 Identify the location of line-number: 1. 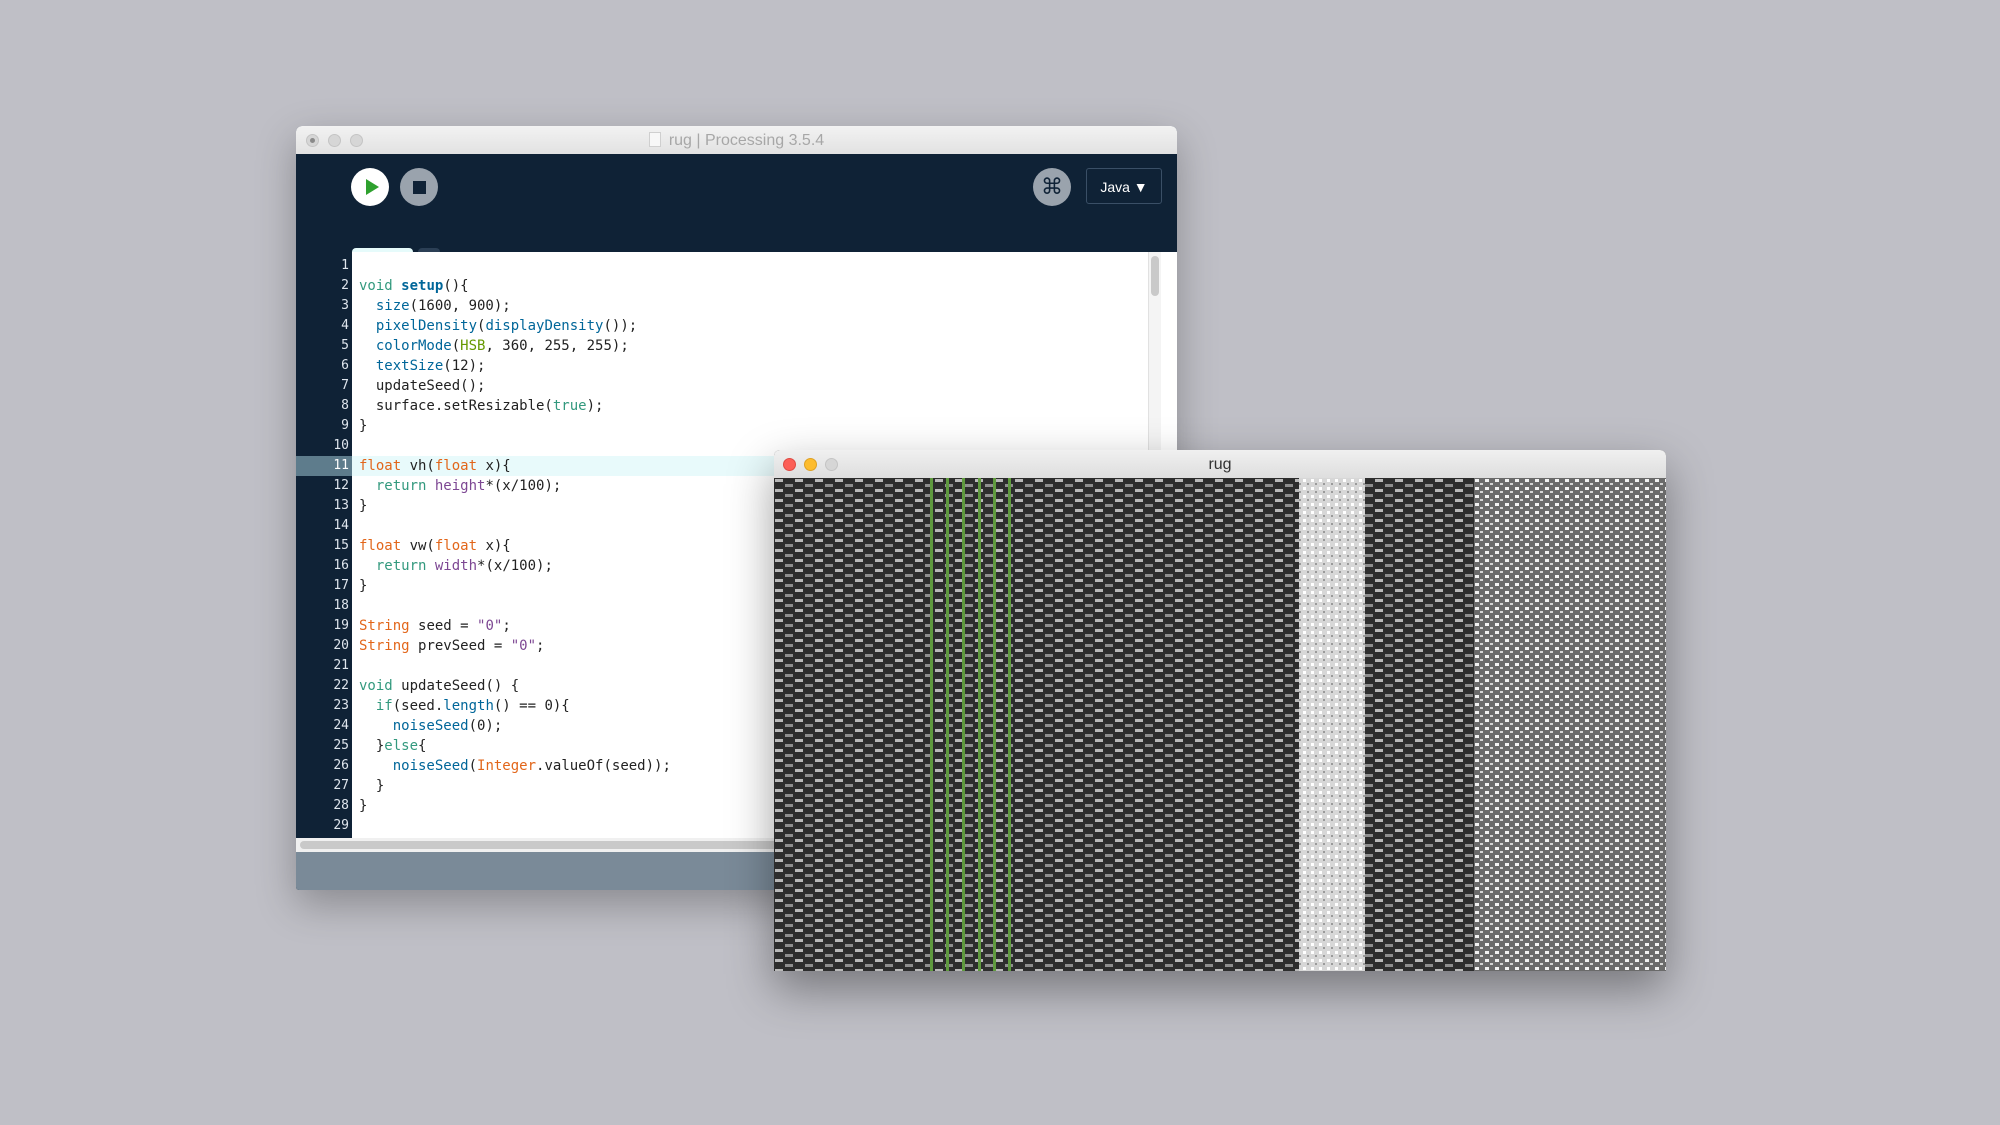
(345, 265).